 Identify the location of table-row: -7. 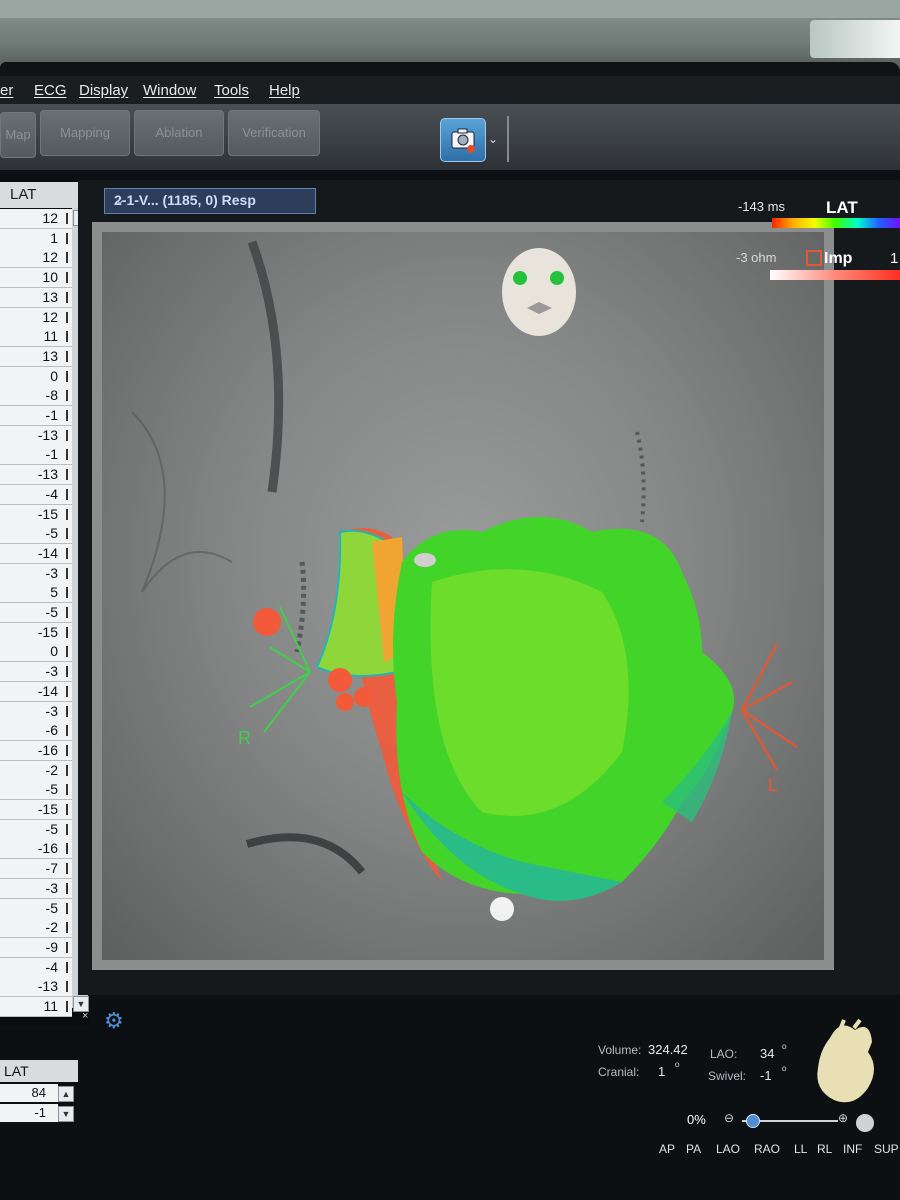
(36, 869).